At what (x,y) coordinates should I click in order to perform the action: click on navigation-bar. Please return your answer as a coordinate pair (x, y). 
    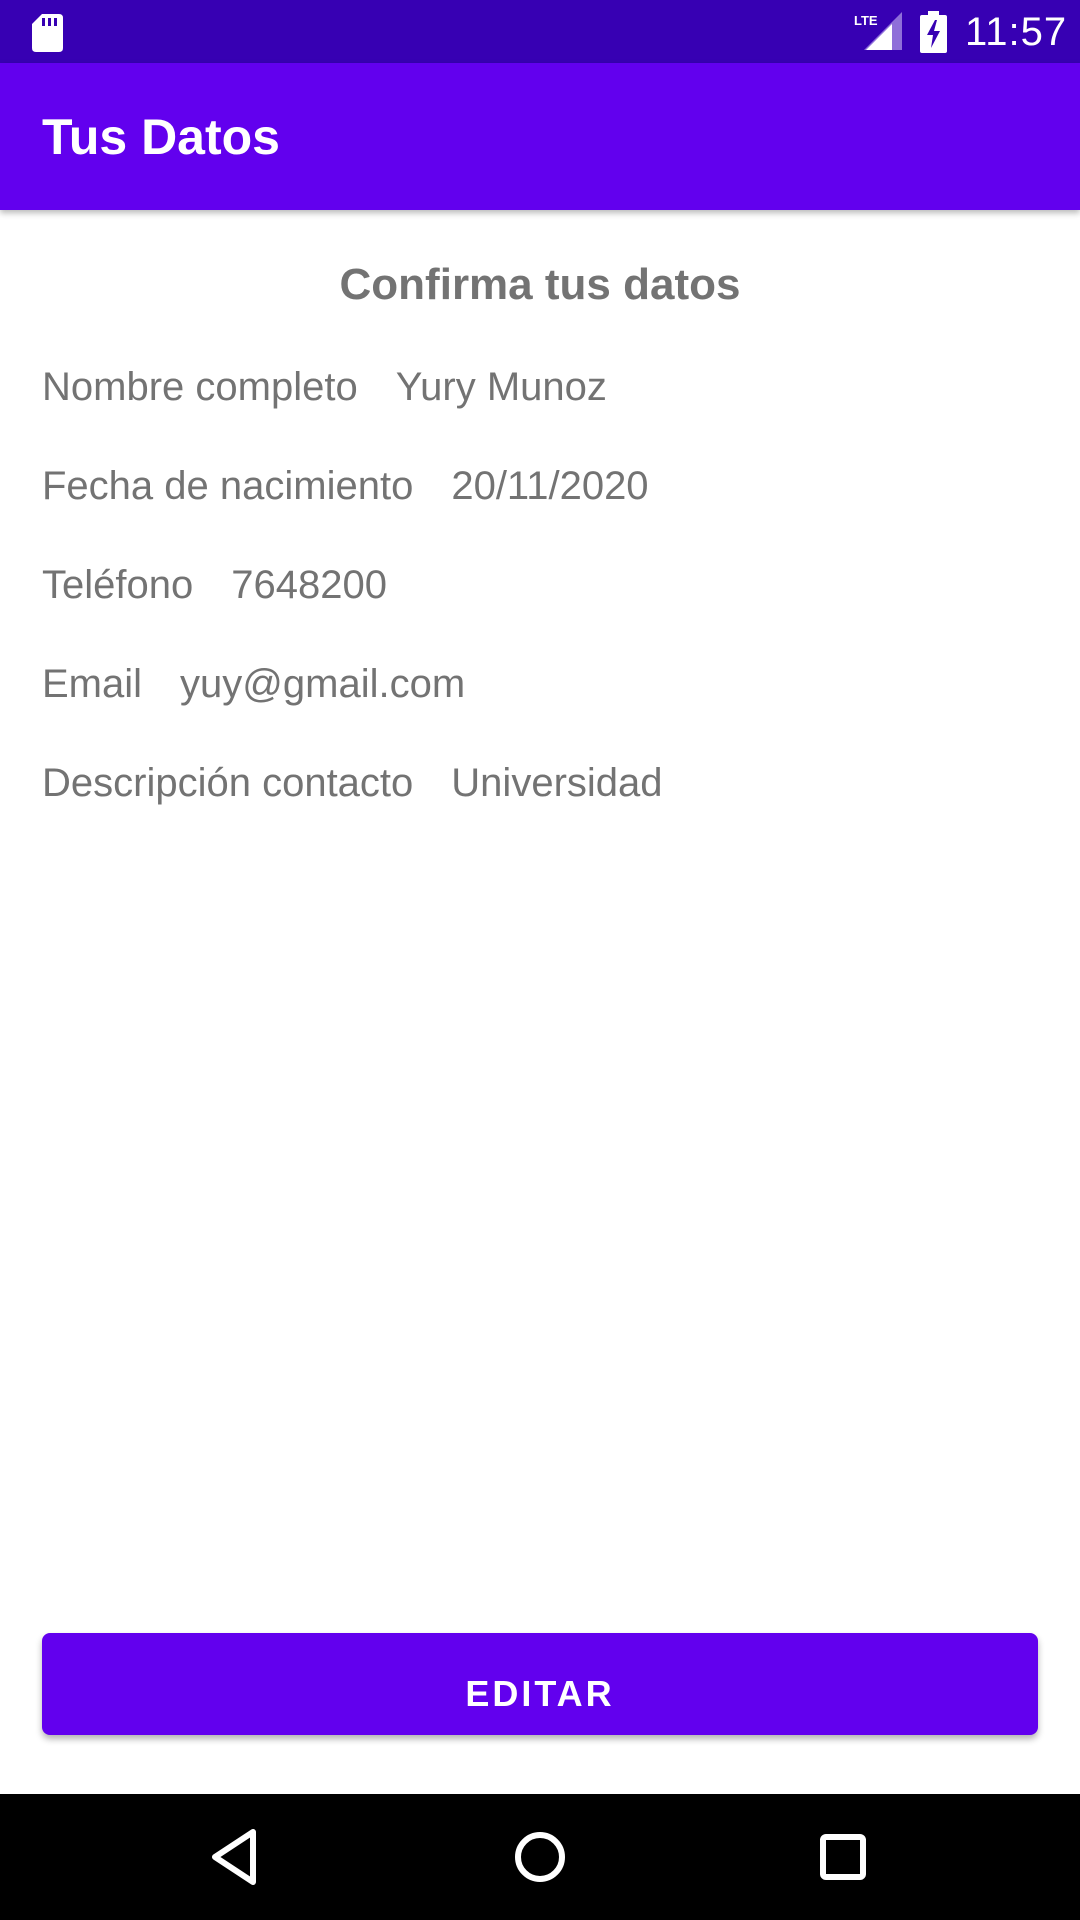
    Looking at the image, I should click on (540, 1857).